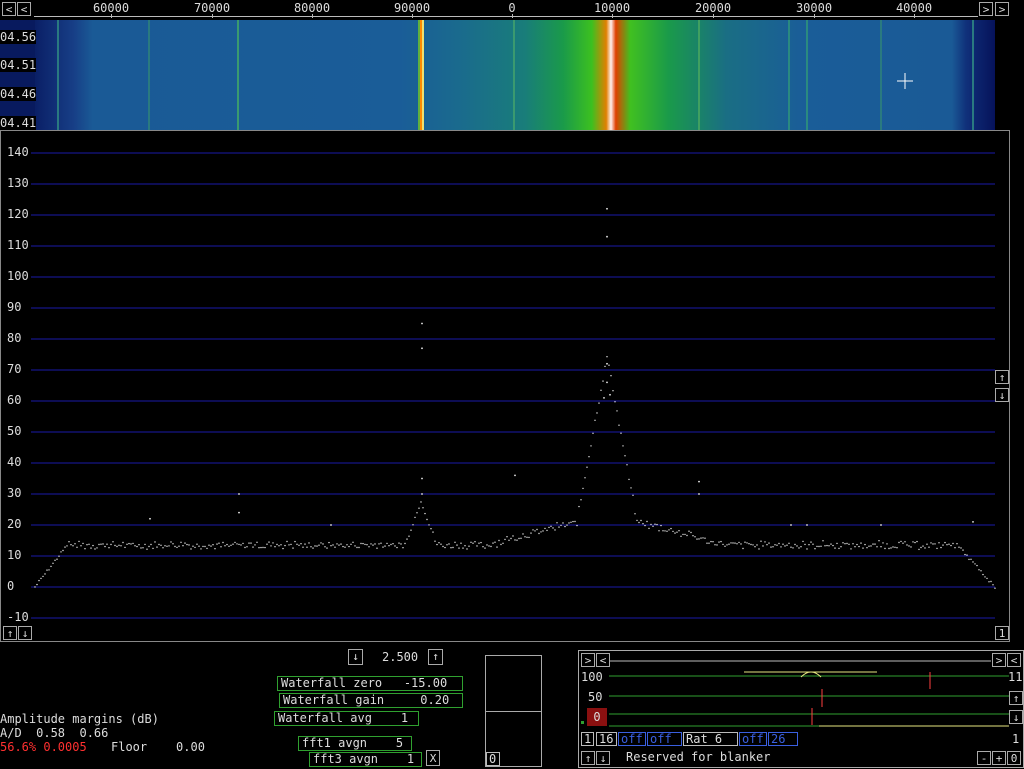 This screenshot has height=769, width=1024. Describe the element at coordinates (18, 94) in the screenshot. I see `time-label: 04.46` at that location.